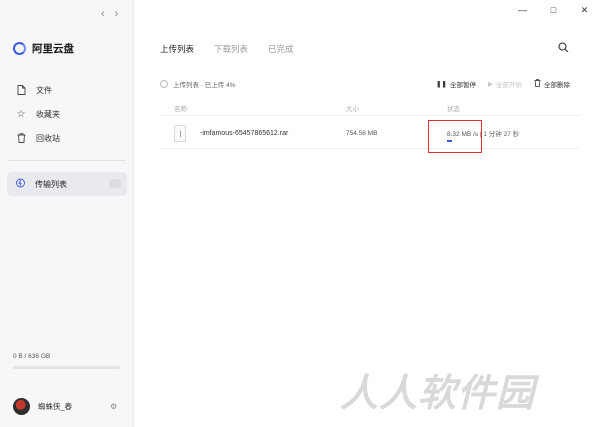 Image resolution: width=600 pixels, height=427 pixels. I want to click on avatar, so click(21, 406).